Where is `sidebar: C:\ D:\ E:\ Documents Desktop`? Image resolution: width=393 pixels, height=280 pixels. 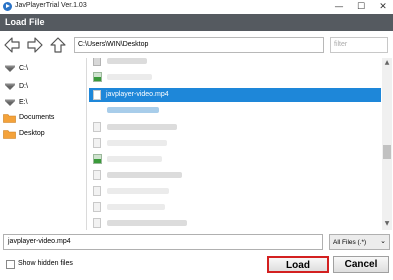
sidebar: C:\ D:\ E:\ Documents Desktop is located at coordinates (43, 144).